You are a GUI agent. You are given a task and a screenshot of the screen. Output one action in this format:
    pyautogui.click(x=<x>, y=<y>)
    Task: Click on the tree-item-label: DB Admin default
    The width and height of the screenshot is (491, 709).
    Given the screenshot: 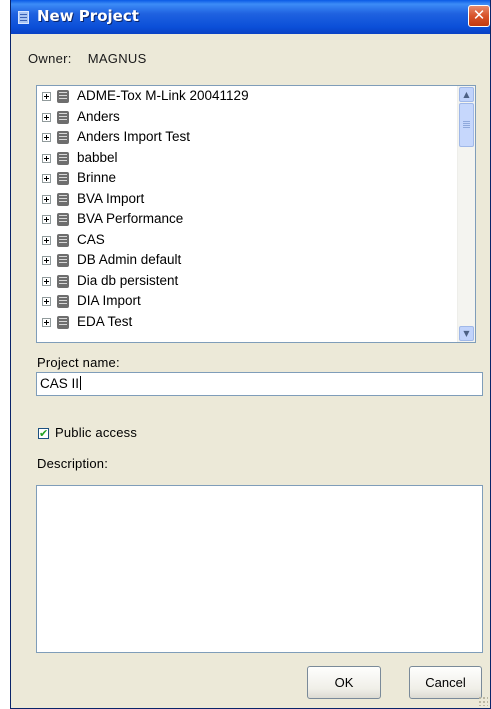 What is the action you would take?
    pyautogui.click(x=129, y=259)
    